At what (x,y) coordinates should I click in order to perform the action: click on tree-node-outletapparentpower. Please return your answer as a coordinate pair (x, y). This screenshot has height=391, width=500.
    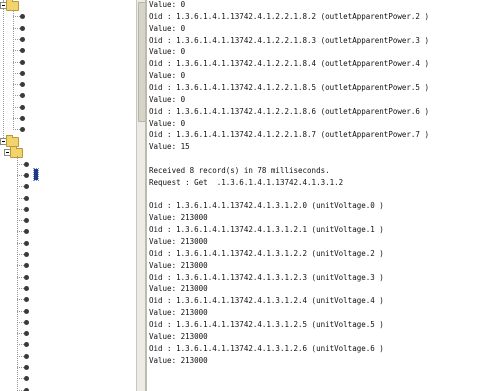
    Looking at the image, I should click on (68, 95).